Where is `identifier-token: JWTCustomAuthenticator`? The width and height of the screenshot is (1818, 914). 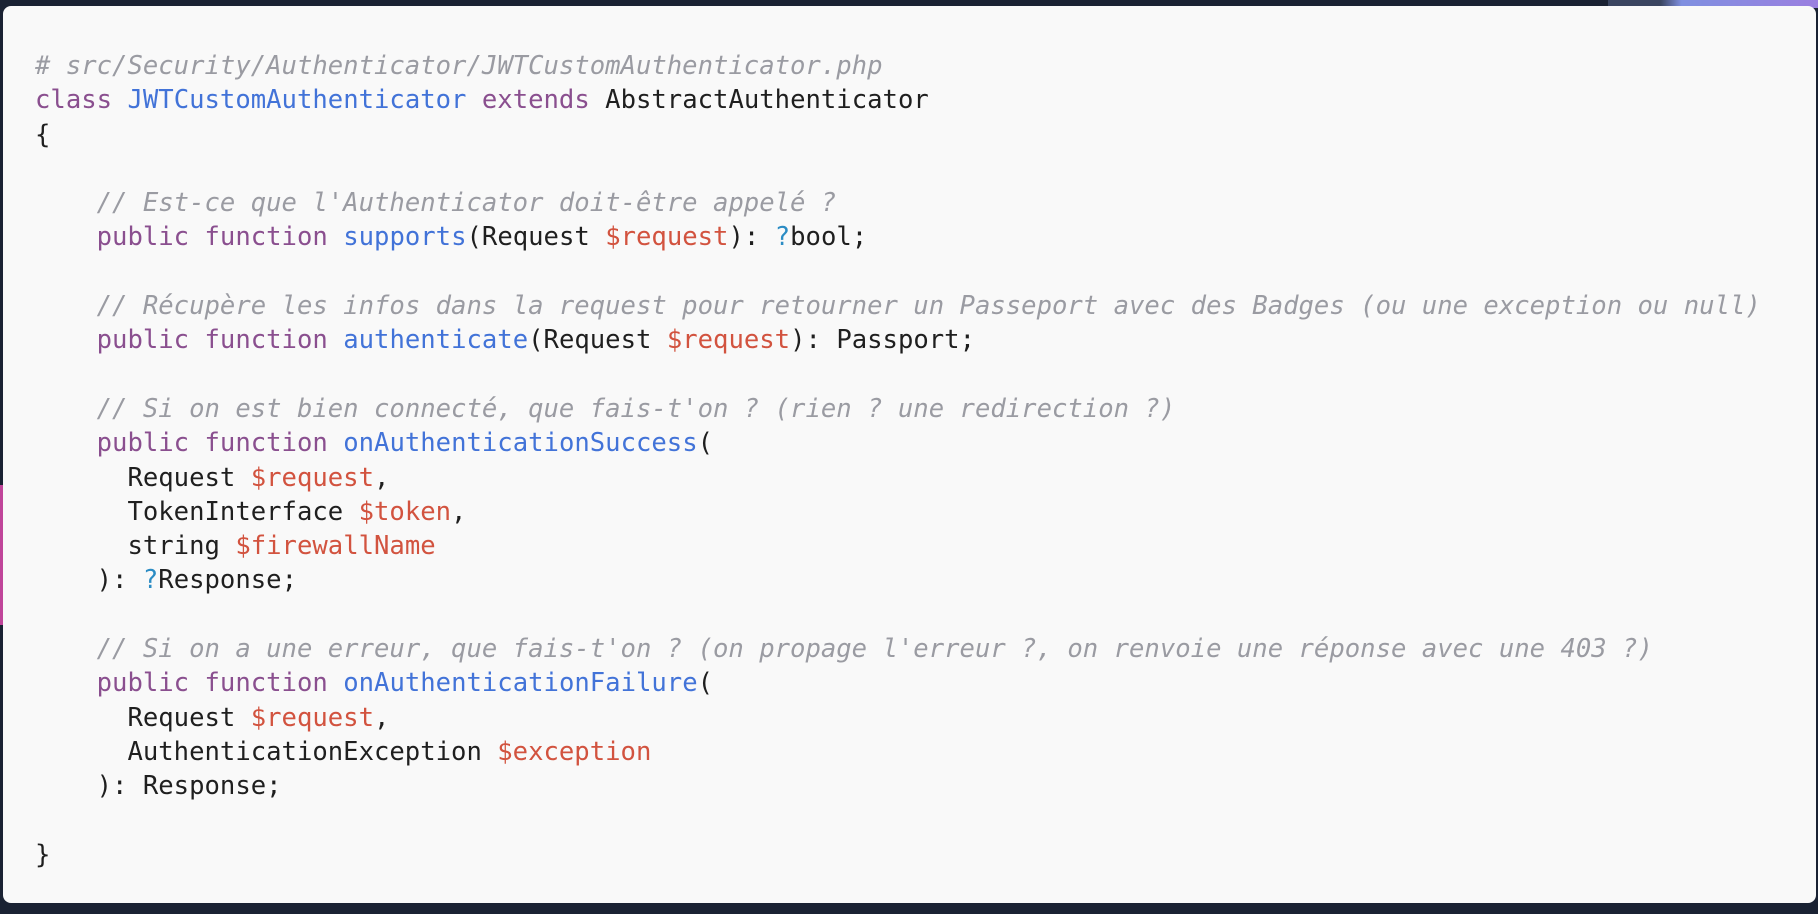 identifier-token: JWTCustomAuthenticator is located at coordinates (297, 100).